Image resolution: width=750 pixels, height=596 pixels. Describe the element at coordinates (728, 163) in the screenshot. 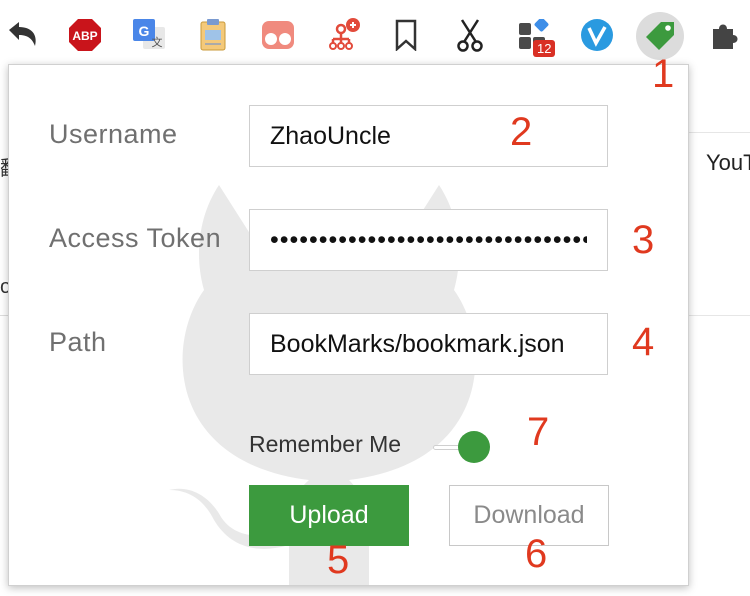

I see `background-youtube-link: YouT` at that location.